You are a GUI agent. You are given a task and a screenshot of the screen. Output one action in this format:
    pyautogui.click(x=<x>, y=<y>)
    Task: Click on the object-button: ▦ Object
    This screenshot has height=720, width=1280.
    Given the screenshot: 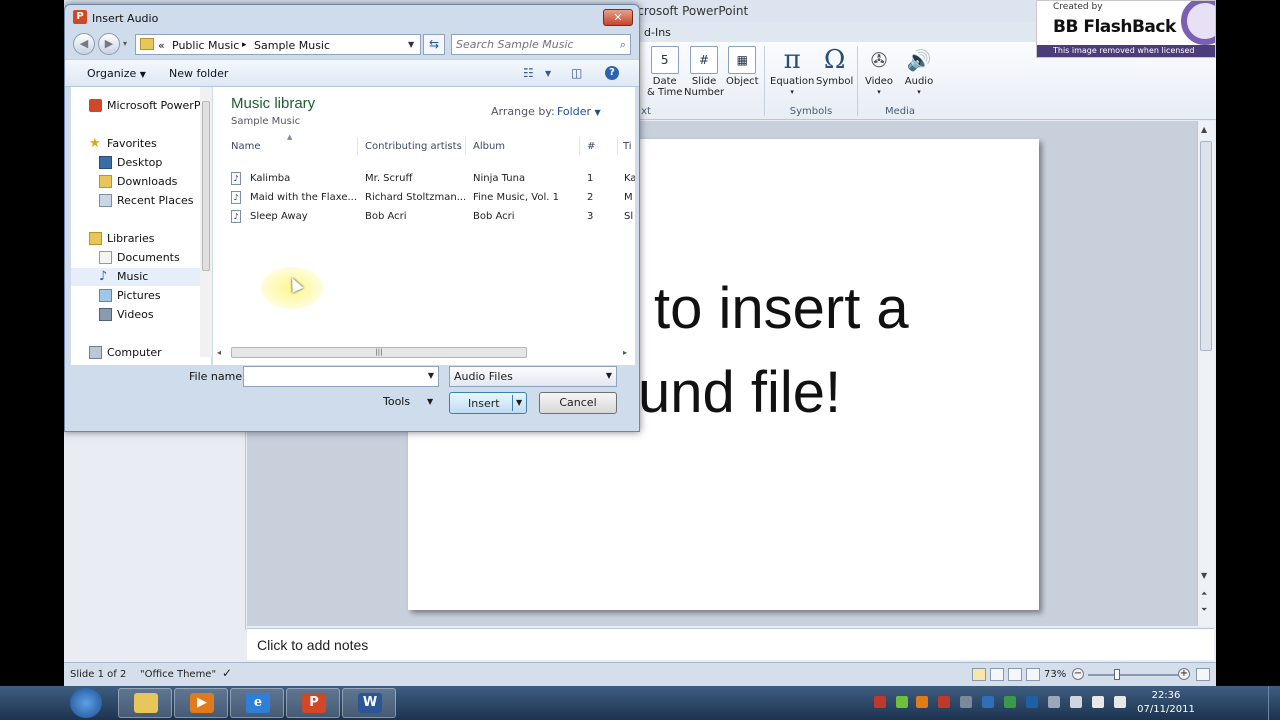 What is the action you would take?
    pyautogui.click(x=742, y=66)
    